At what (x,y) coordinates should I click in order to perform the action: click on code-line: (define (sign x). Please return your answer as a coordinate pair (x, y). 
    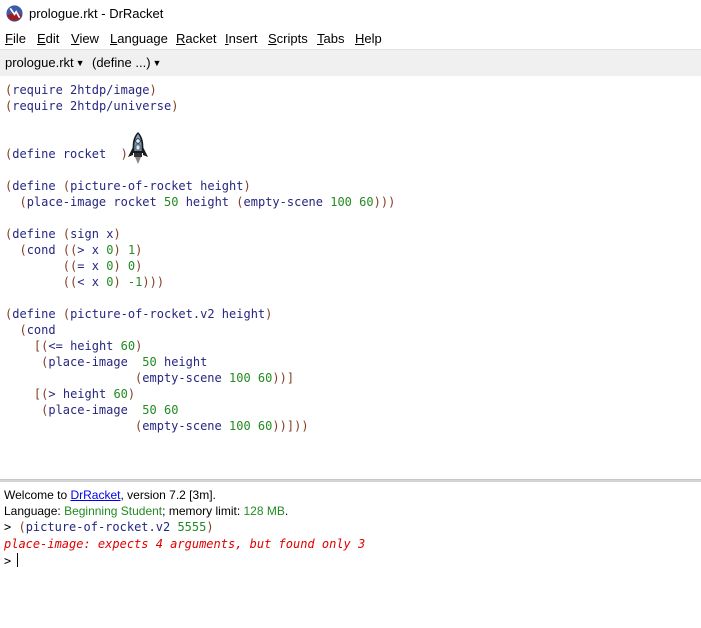
    Looking at the image, I should click on (63, 234).